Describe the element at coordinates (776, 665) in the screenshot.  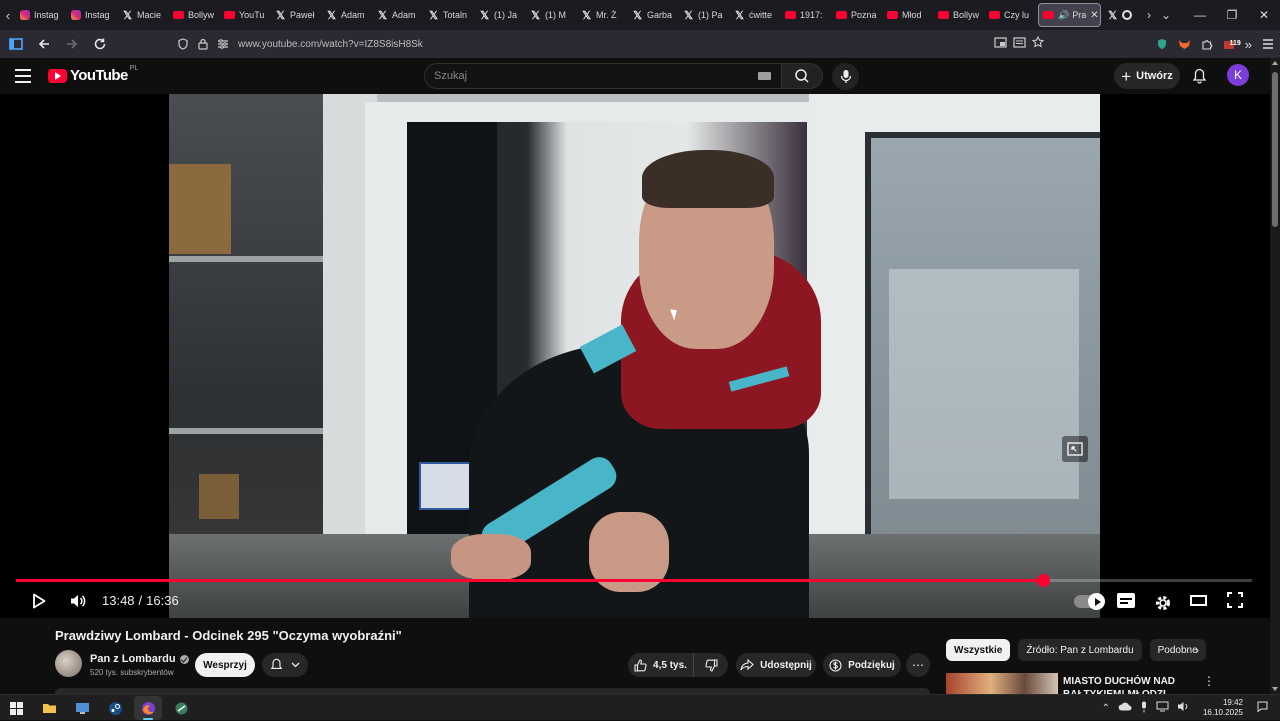
I see `share-button: Udostępnij` at that location.